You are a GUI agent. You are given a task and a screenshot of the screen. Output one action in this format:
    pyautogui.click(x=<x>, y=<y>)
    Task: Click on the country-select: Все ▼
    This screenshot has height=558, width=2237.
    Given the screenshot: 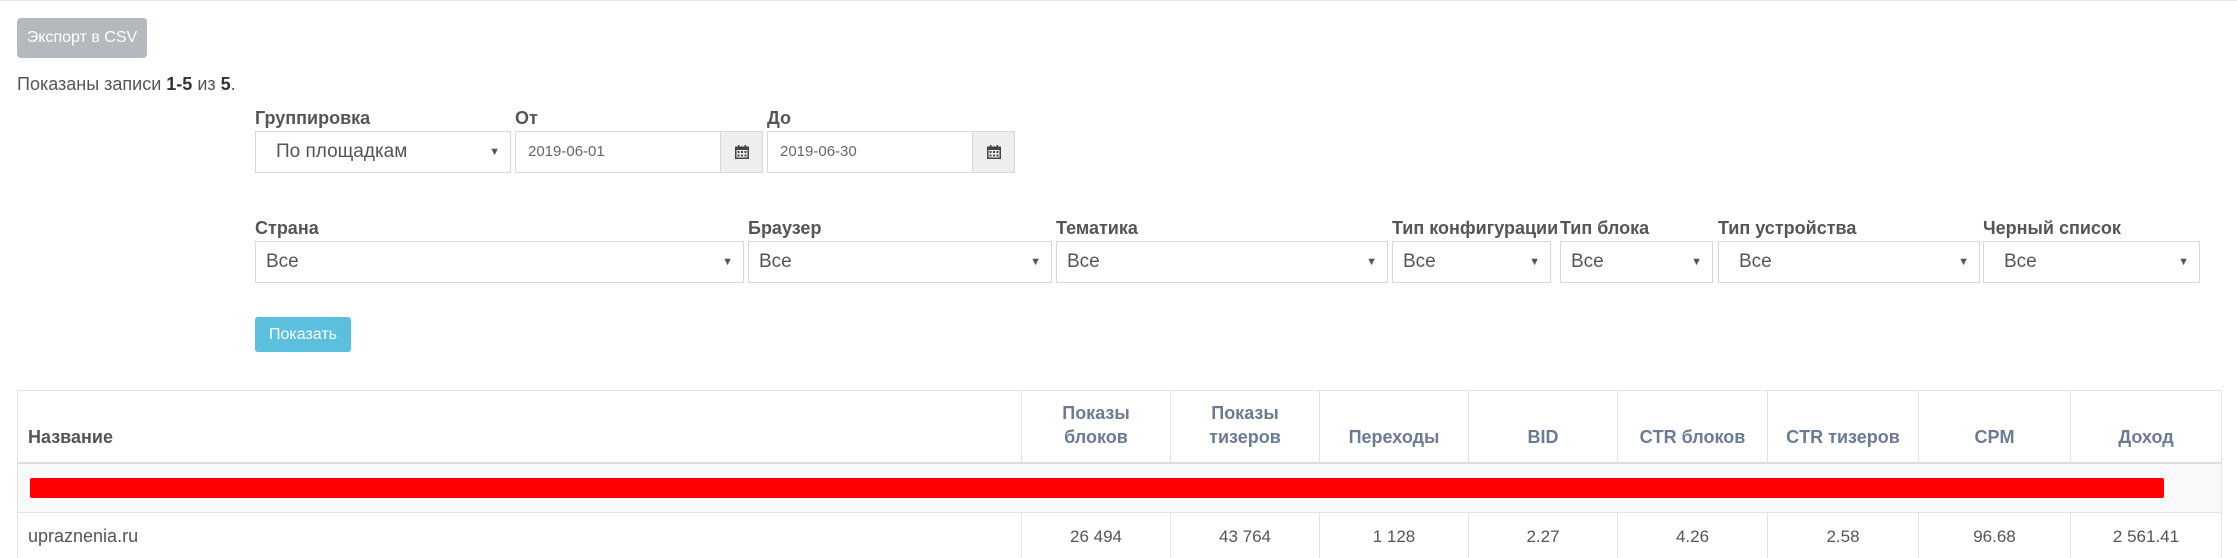 What is the action you would take?
    pyautogui.click(x=499, y=262)
    